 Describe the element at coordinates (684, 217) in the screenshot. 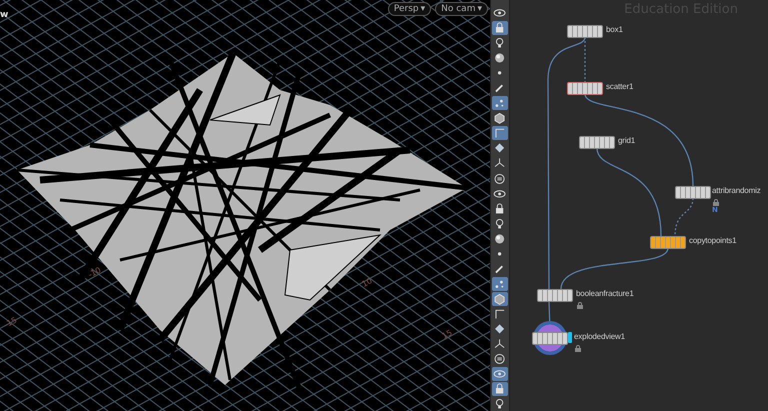

I see `node-wire` at that location.